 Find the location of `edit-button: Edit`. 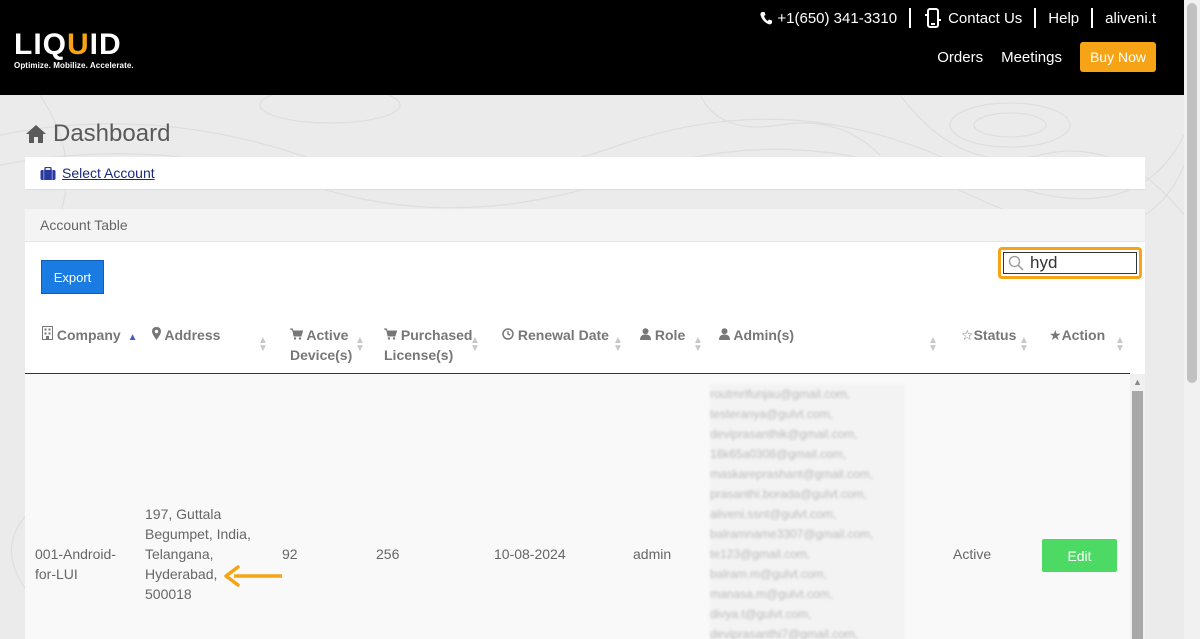

edit-button: Edit is located at coordinates (1079, 555).